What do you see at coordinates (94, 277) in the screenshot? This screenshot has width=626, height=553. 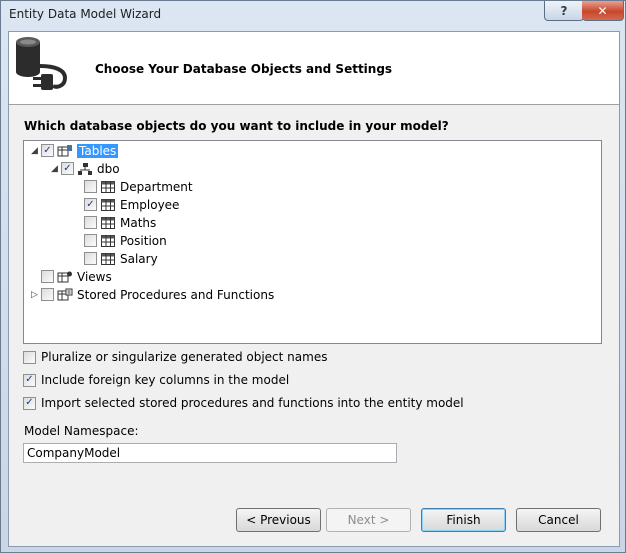 I see `tree-label-views: Views` at bounding box center [94, 277].